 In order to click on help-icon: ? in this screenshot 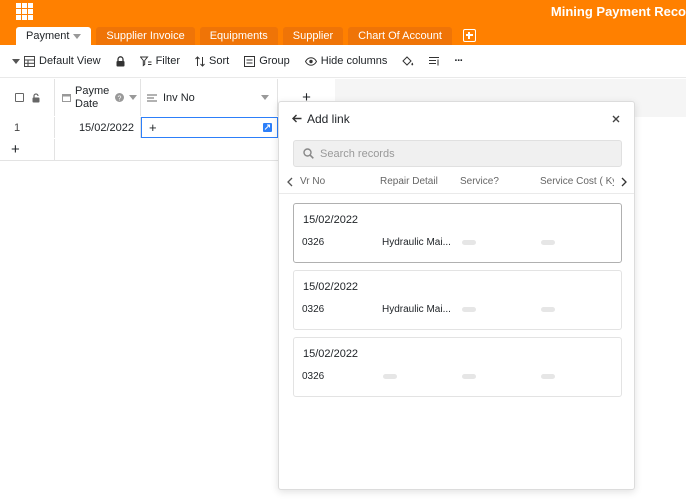, I will do `click(120, 97)`.